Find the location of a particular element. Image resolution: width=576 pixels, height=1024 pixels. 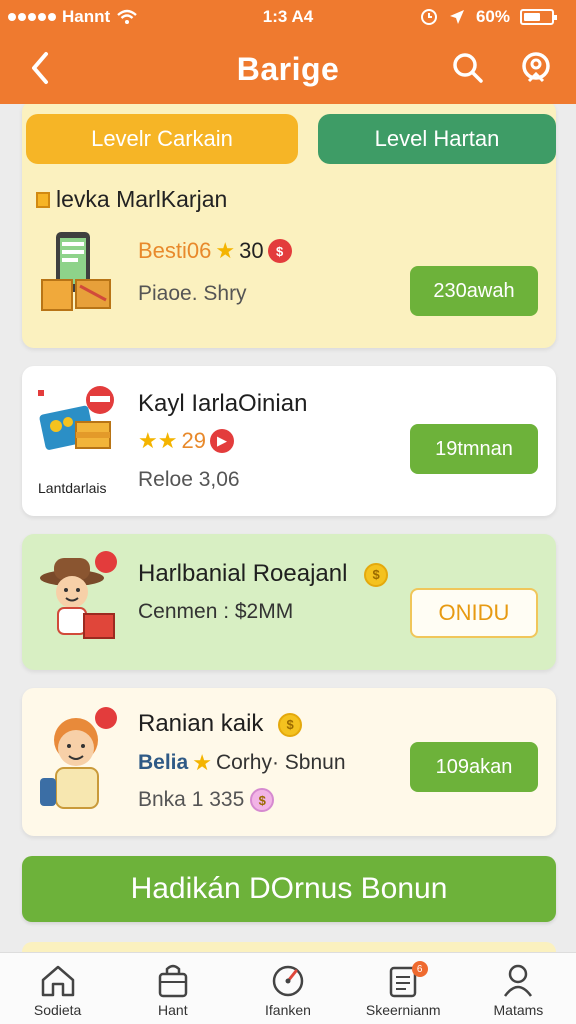

meta-row: Belia ★ Corhy· Sbnun is located at coordinates (242, 763).